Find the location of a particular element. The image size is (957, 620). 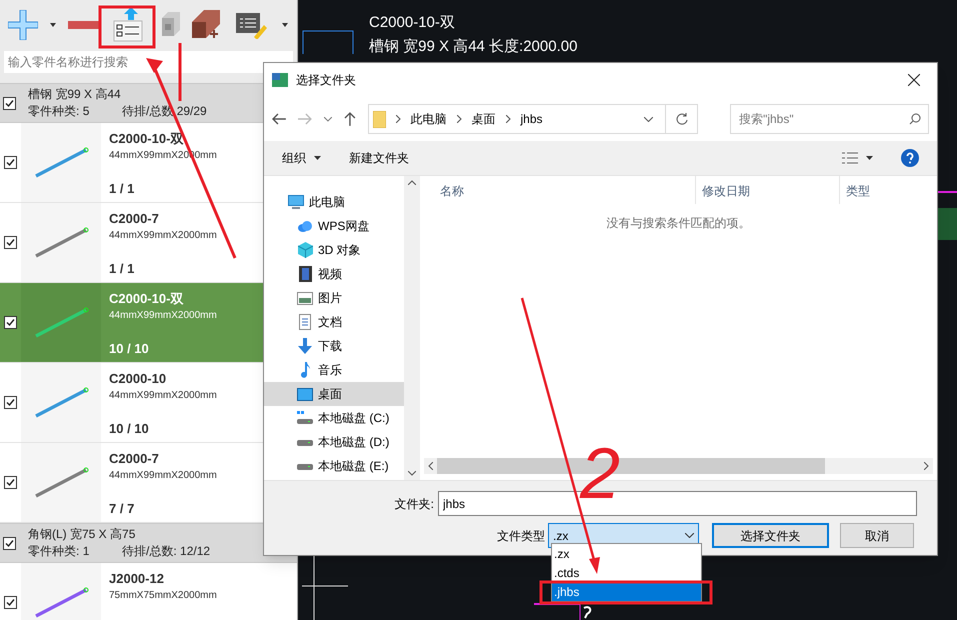

nav-label: 音乐 is located at coordinates (330, 370).